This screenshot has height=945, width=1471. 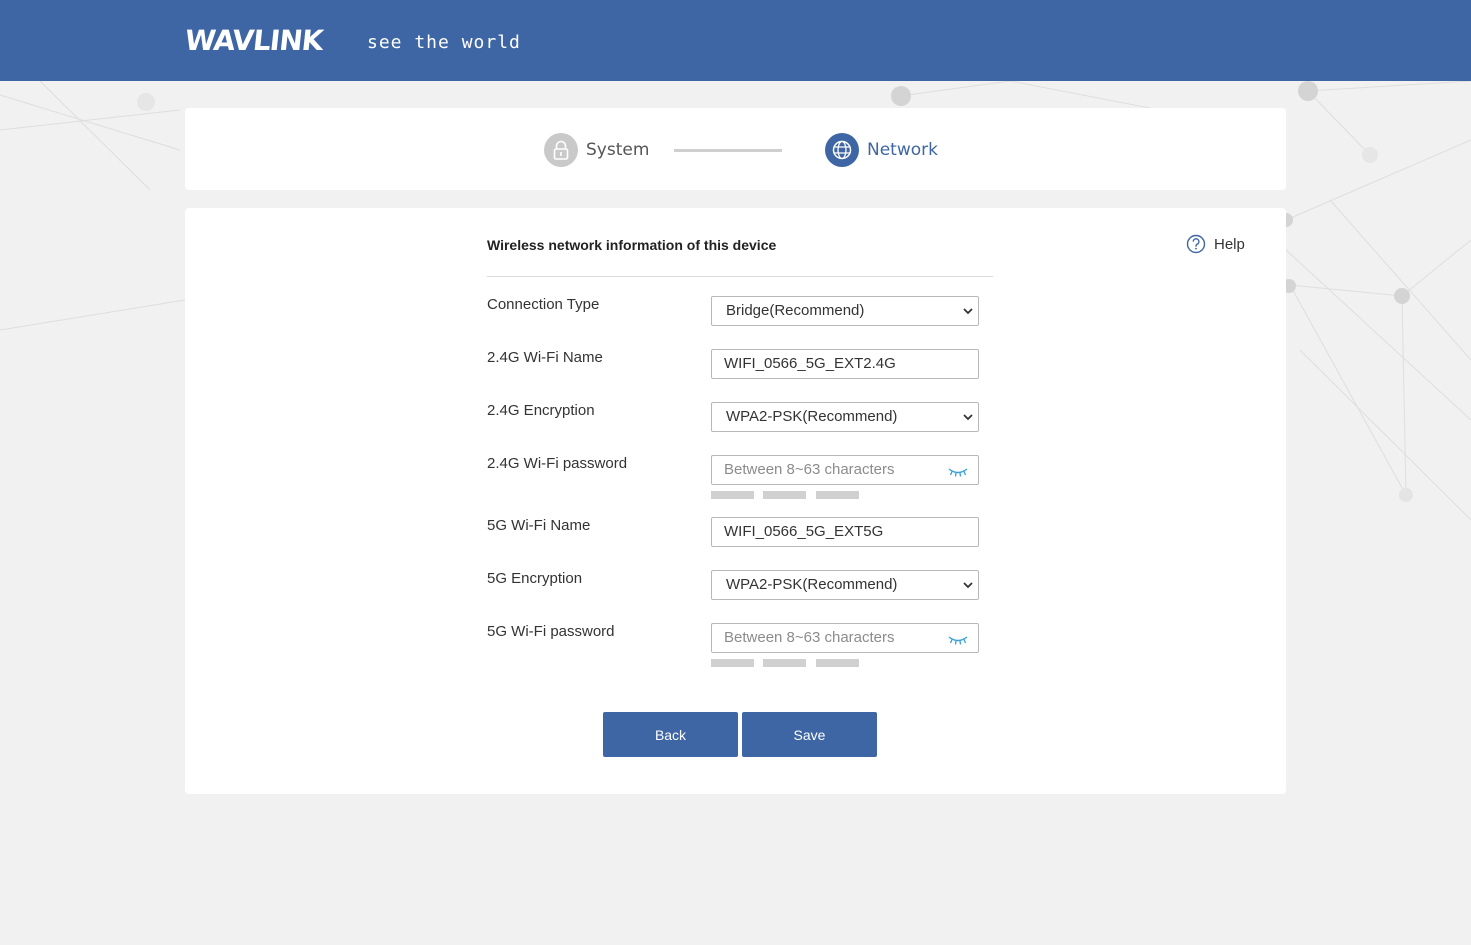 I want to click on wifi24-encryption-select: WPA2-PSK(Recommend), so click(x=845, y=417).